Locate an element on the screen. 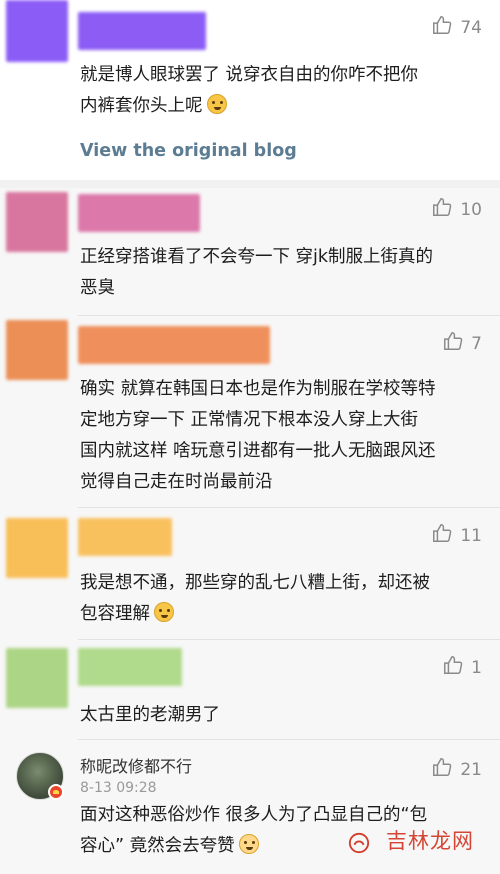 The width and height of the screenshot is (500, 874). like-button: 7 is located at coordinates (462, 343).